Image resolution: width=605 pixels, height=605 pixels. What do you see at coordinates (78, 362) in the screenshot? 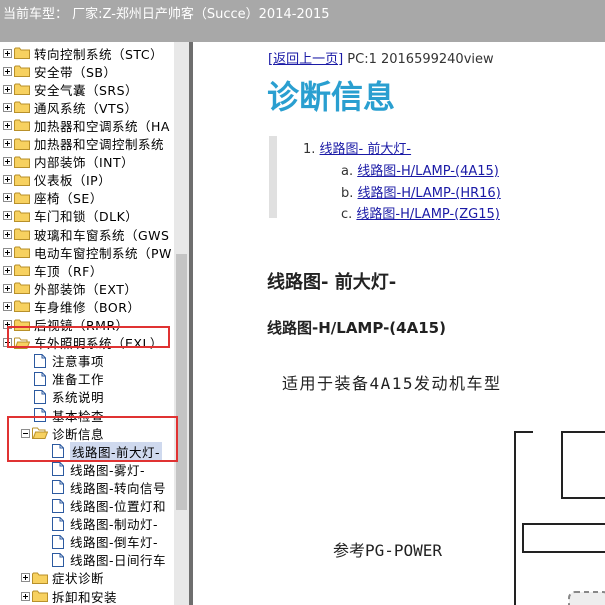
I see `tree-item-label: 注意事项` at bounding box center [78, 362].